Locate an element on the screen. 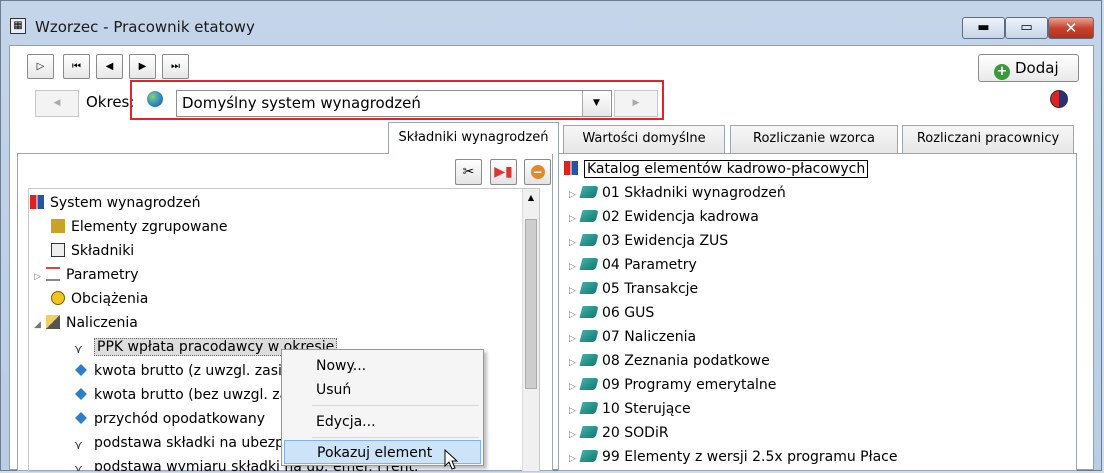  next-button: ▶ is located at coordinates (142, 66).